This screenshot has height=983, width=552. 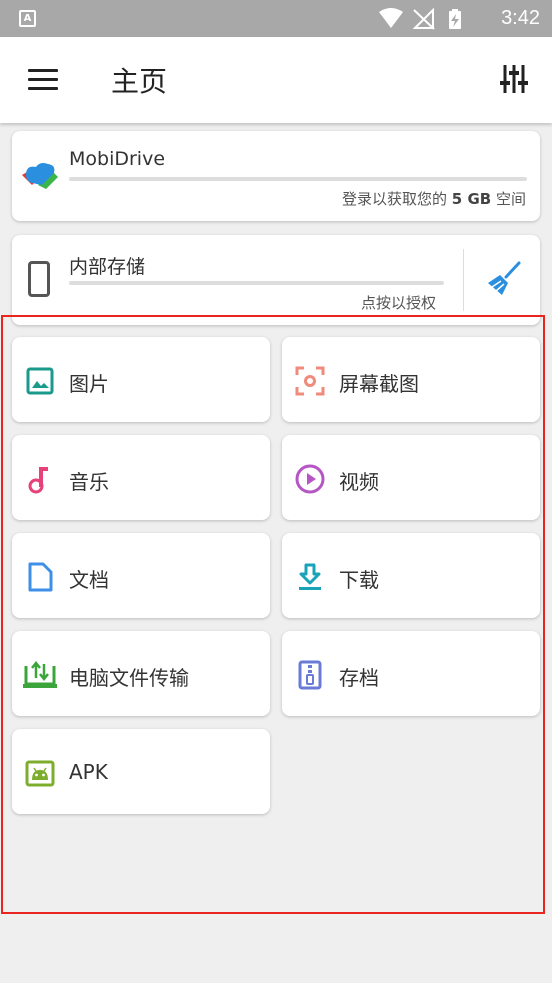 I want to click on phone-icon, so click(x=39, y=279).